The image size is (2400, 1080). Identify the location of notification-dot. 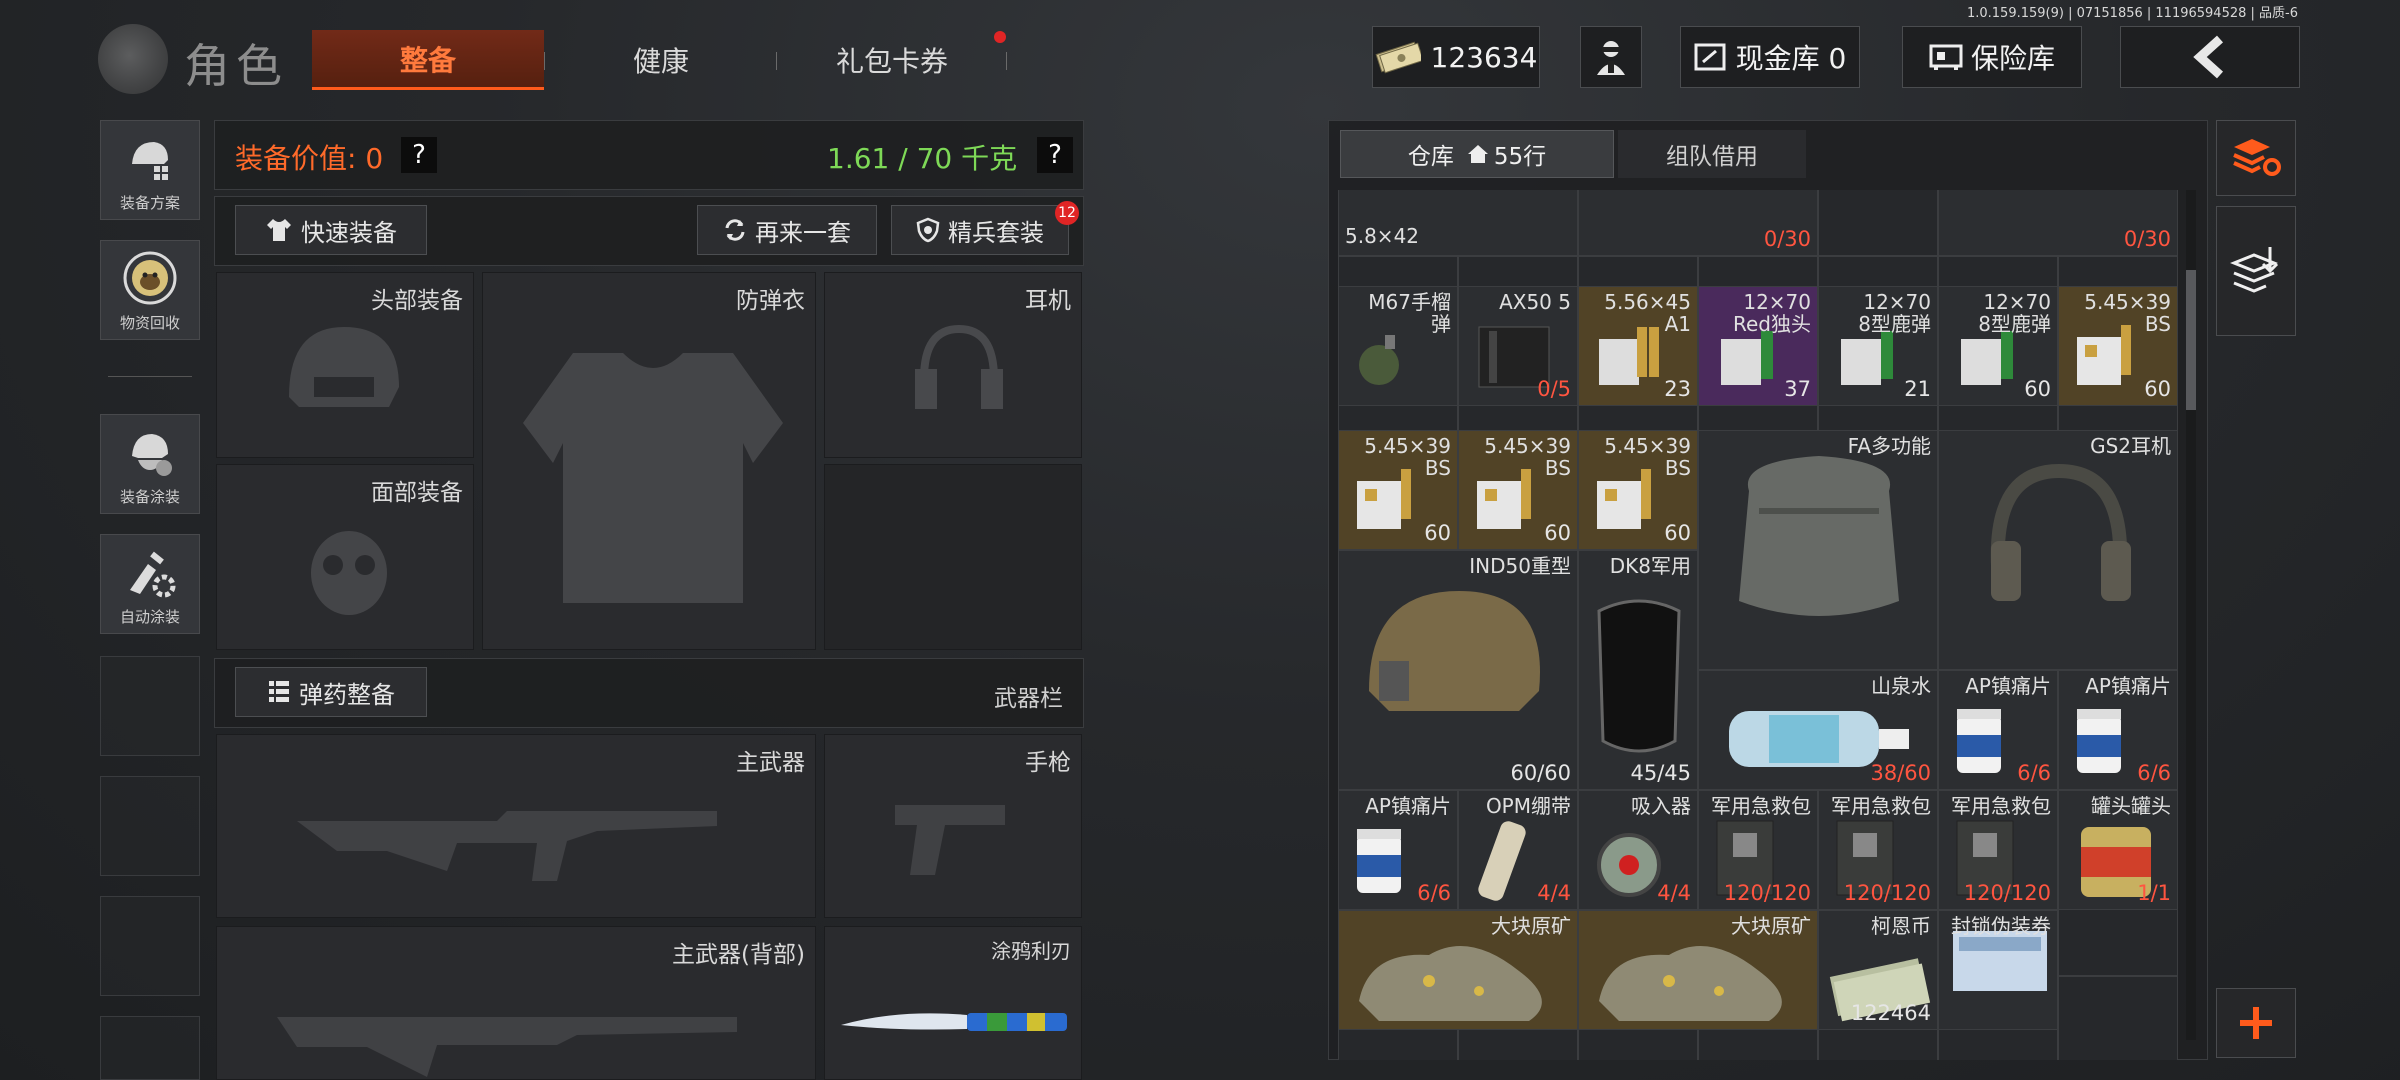
(1000, 37).